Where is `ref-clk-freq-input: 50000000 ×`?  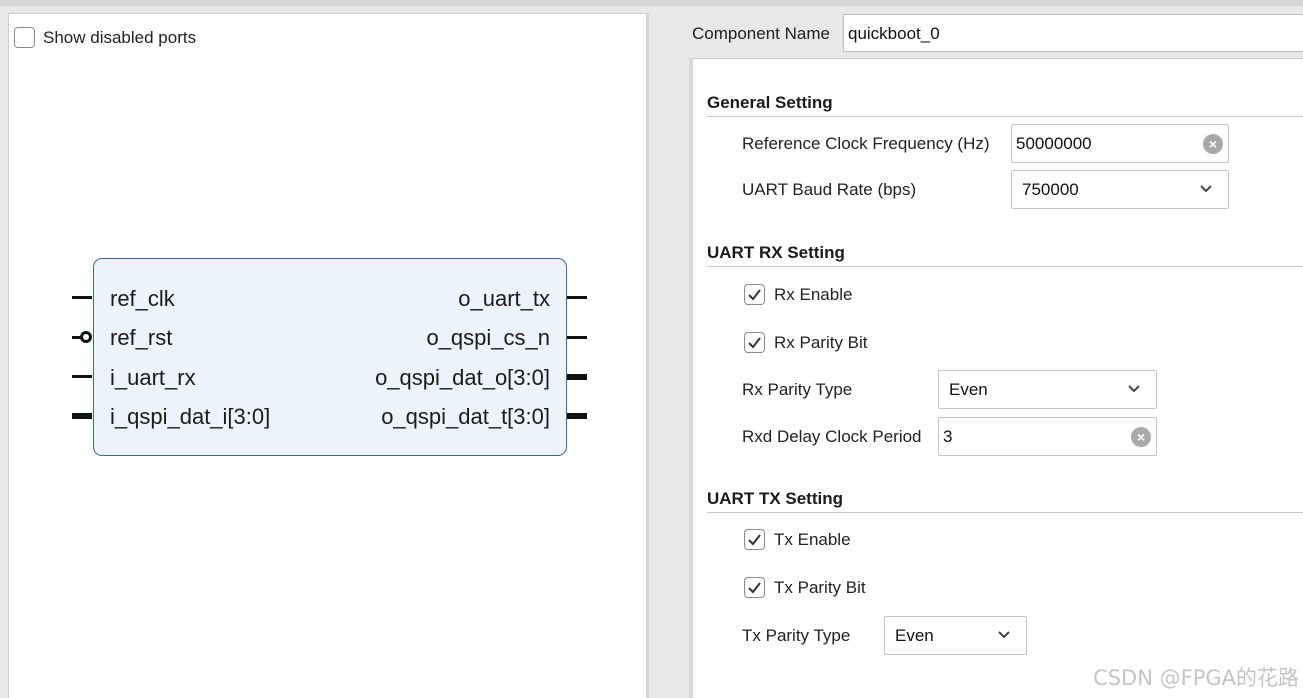
ref-clk-freq-input: 50000000 × is located at coordinates (1120, 143).